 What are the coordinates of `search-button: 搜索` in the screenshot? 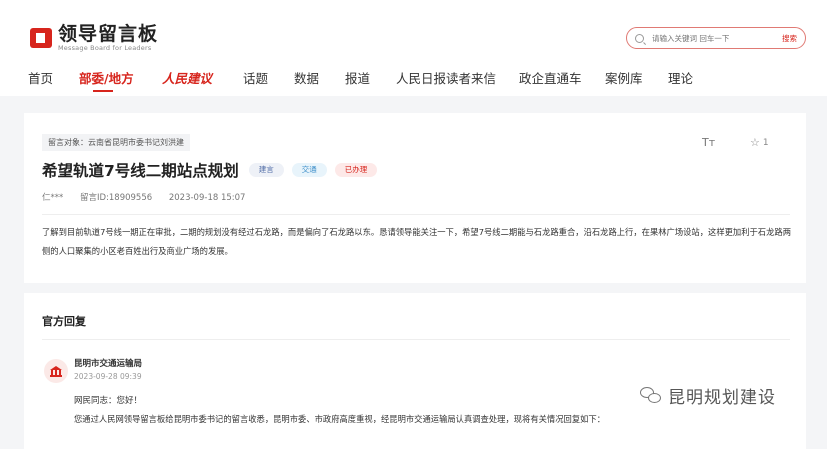 It's located at (789, 38).